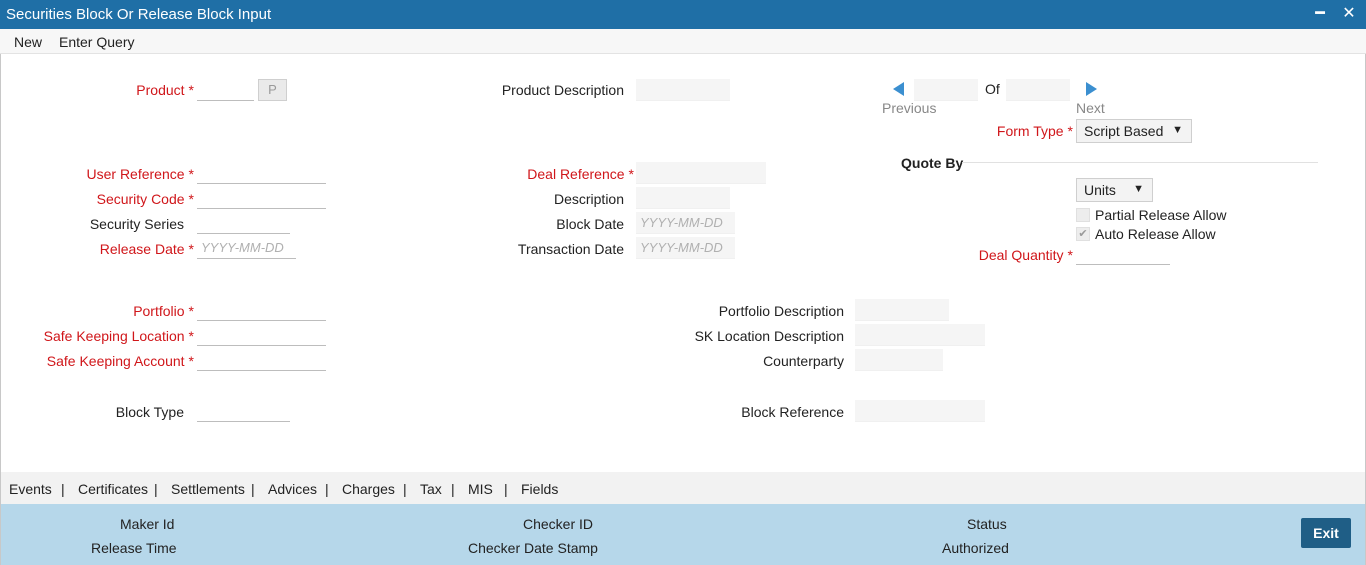  Describe the element at coordinates (261, 360) in the screenshot. I see `safe-keeping-account-input` at that location.